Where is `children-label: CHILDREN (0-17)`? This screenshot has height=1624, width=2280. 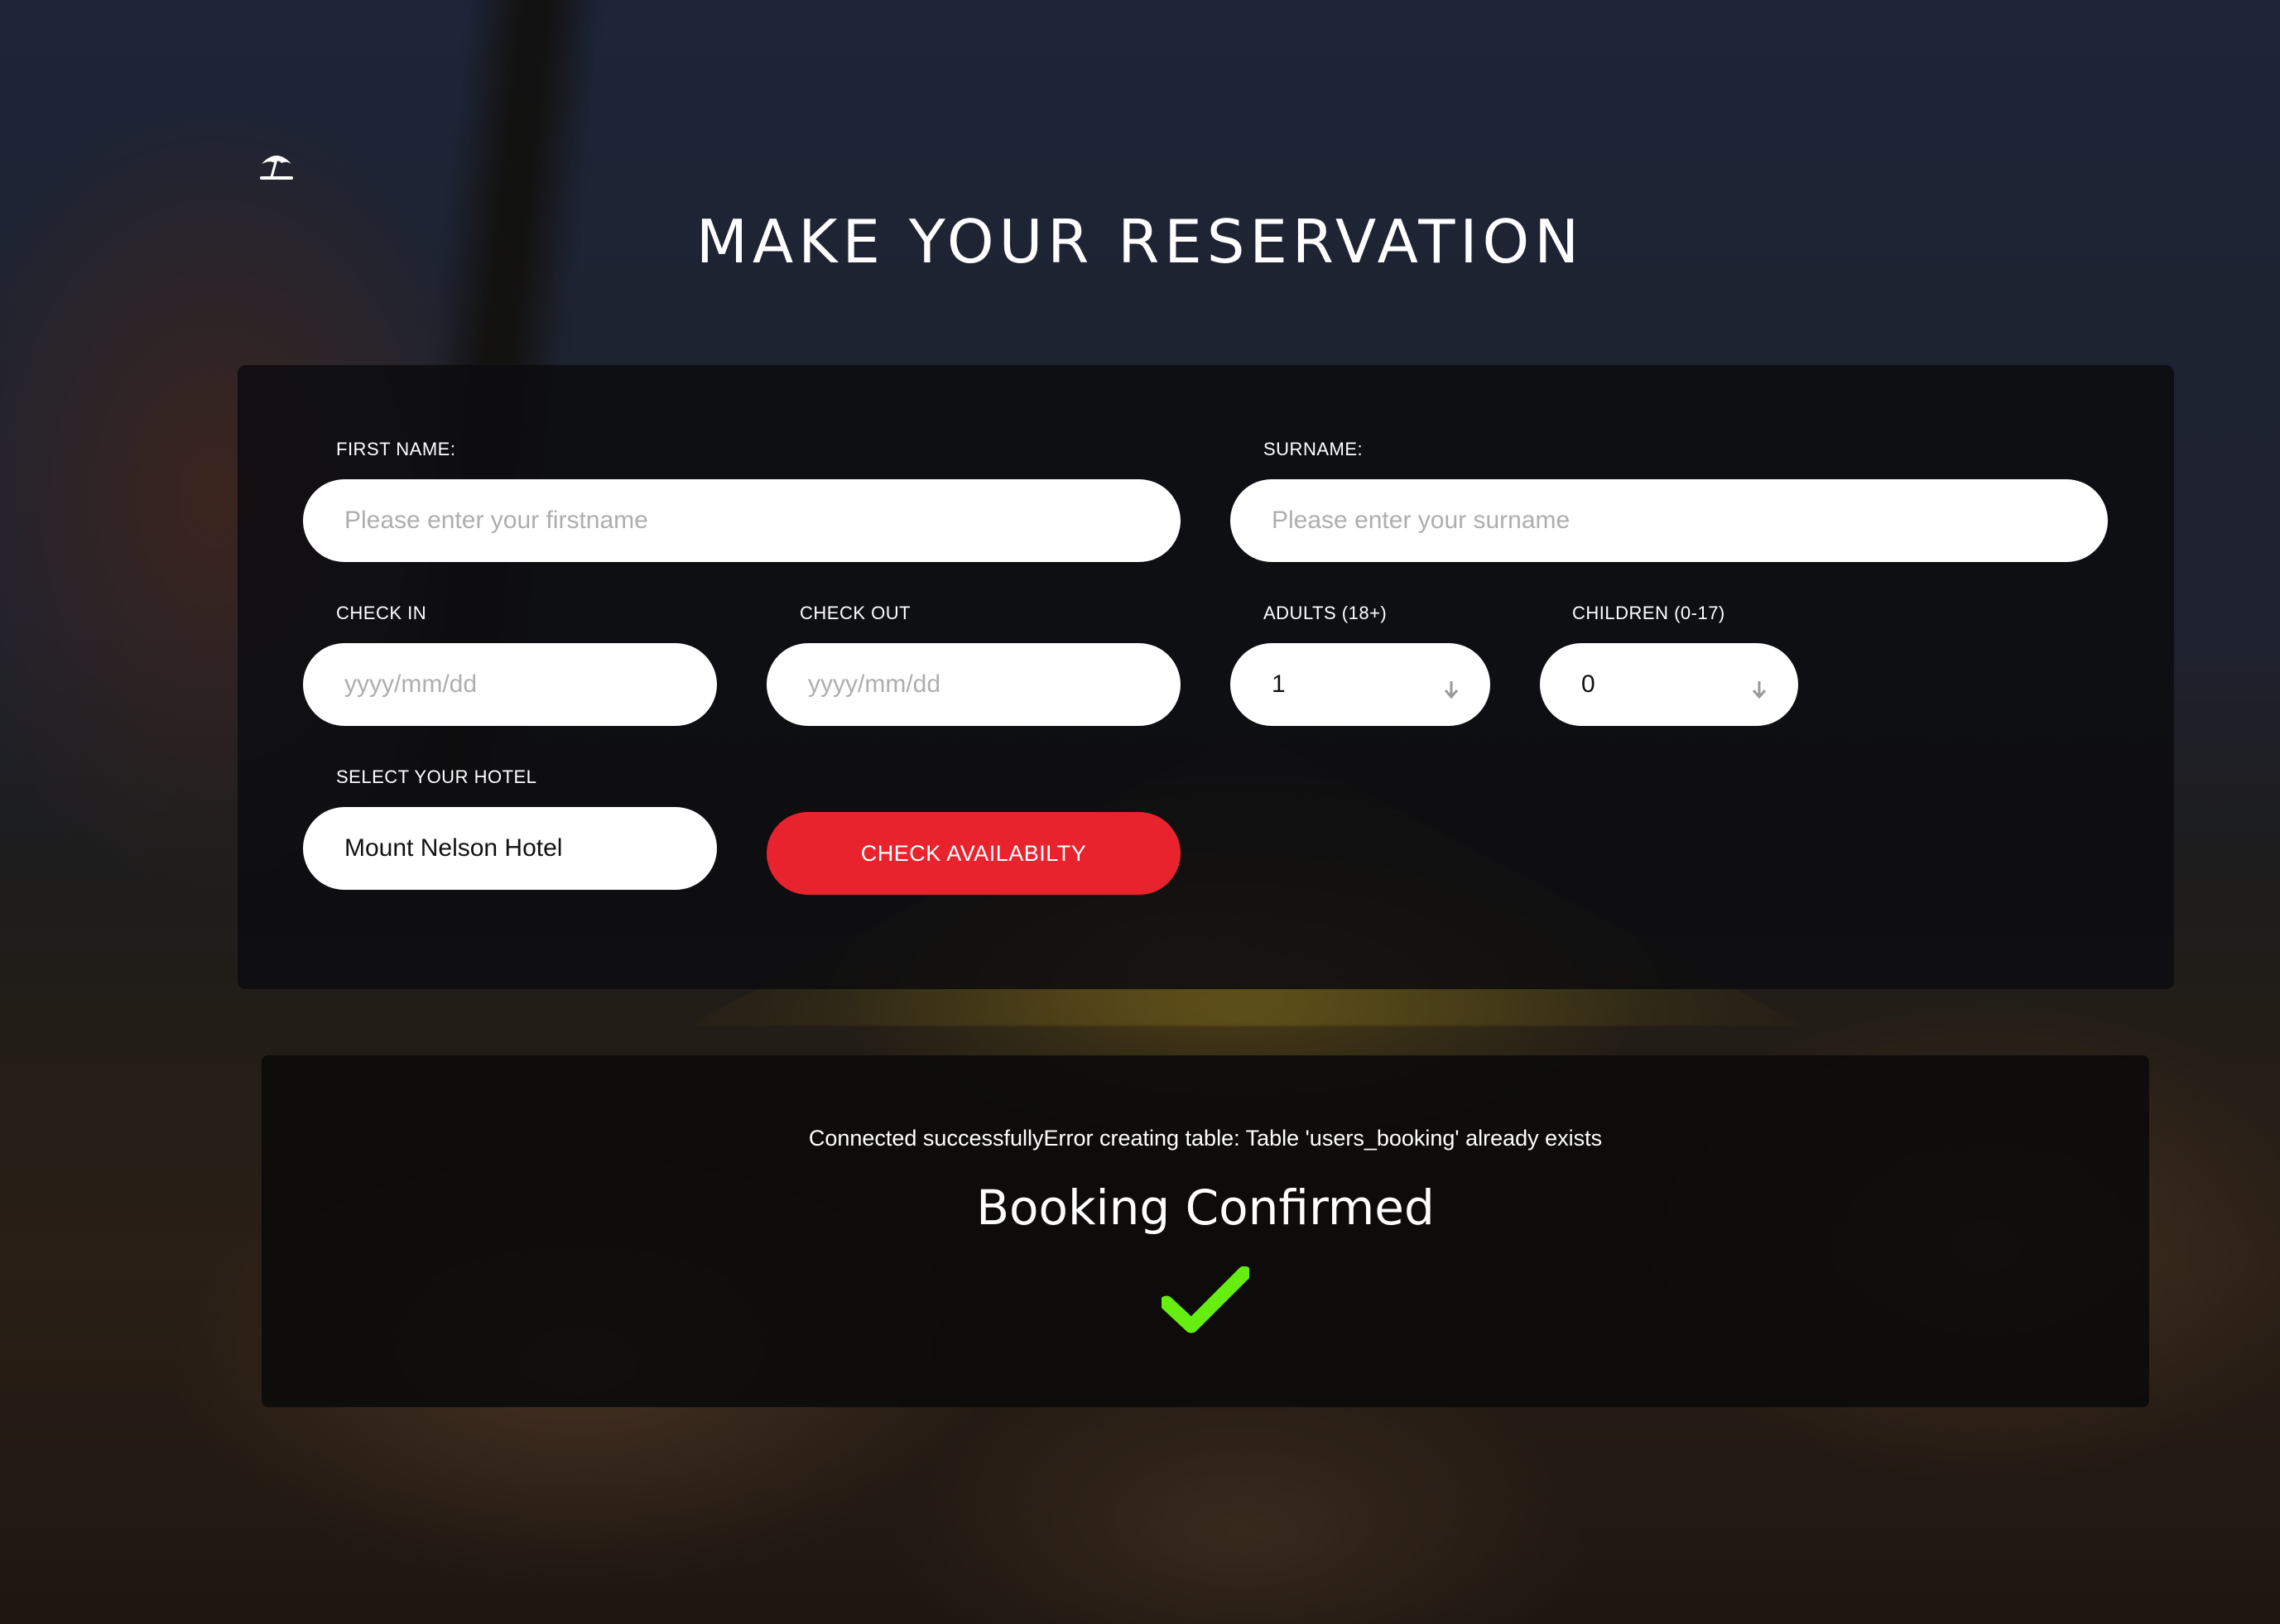
children-label: CHILDREN (0-17) is located at coordinates (1648, 613).